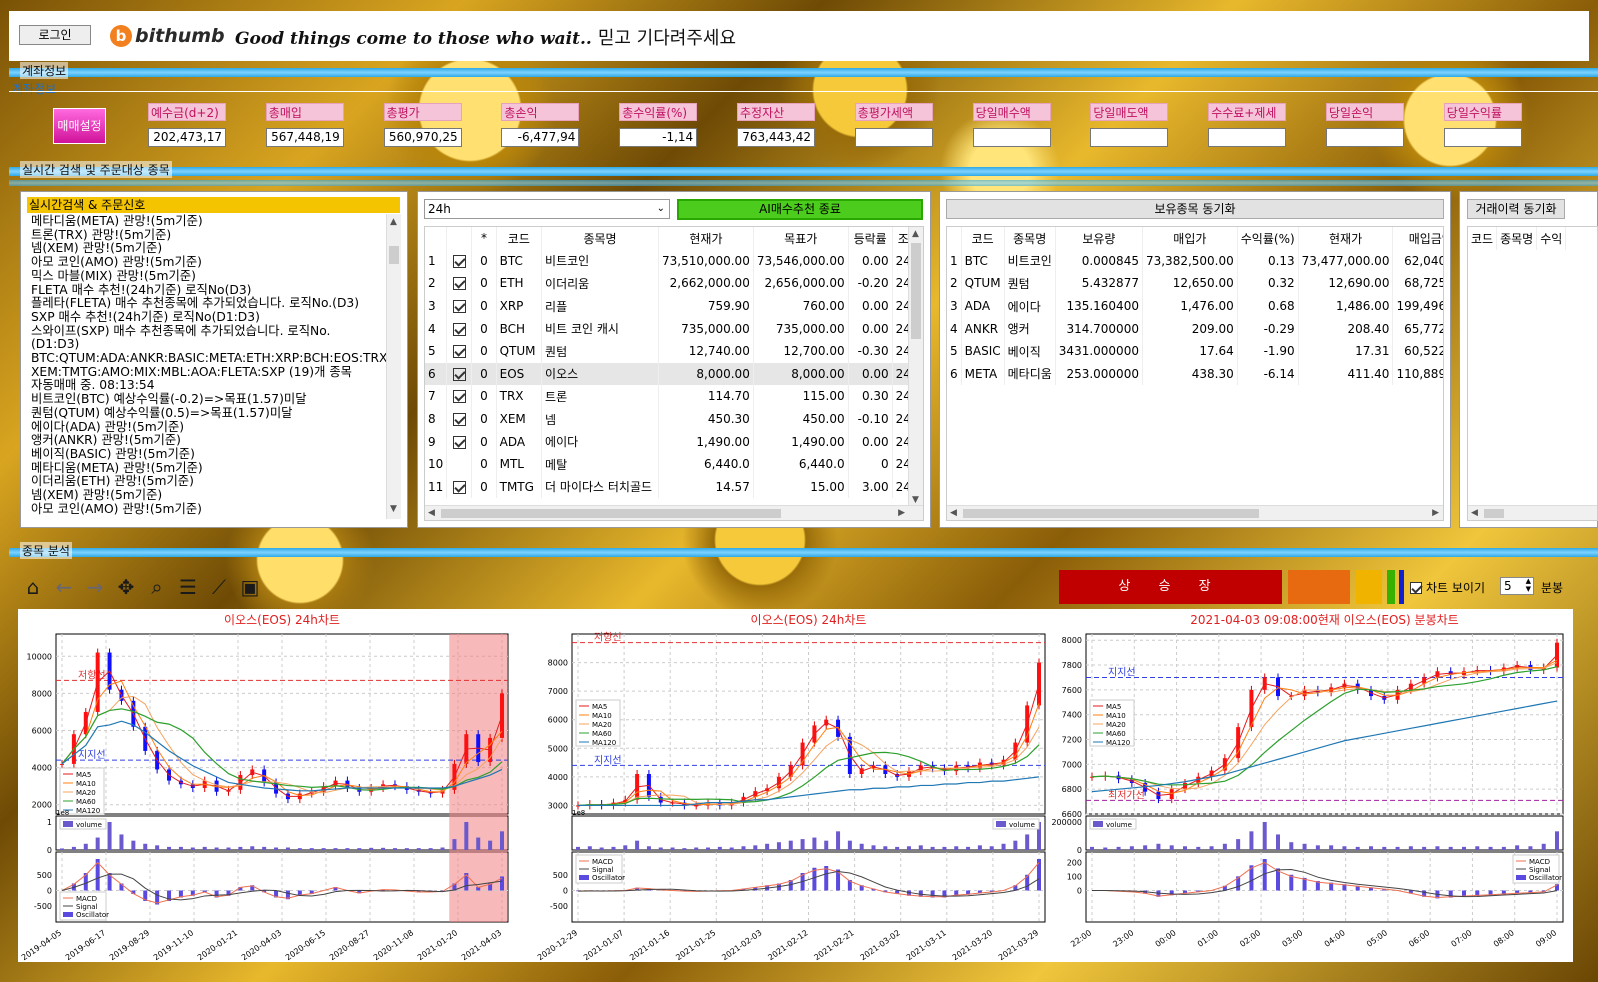 The image size is (1598, 982). I want to click on holdings-col-header: 종목명, so click(1030, 238).